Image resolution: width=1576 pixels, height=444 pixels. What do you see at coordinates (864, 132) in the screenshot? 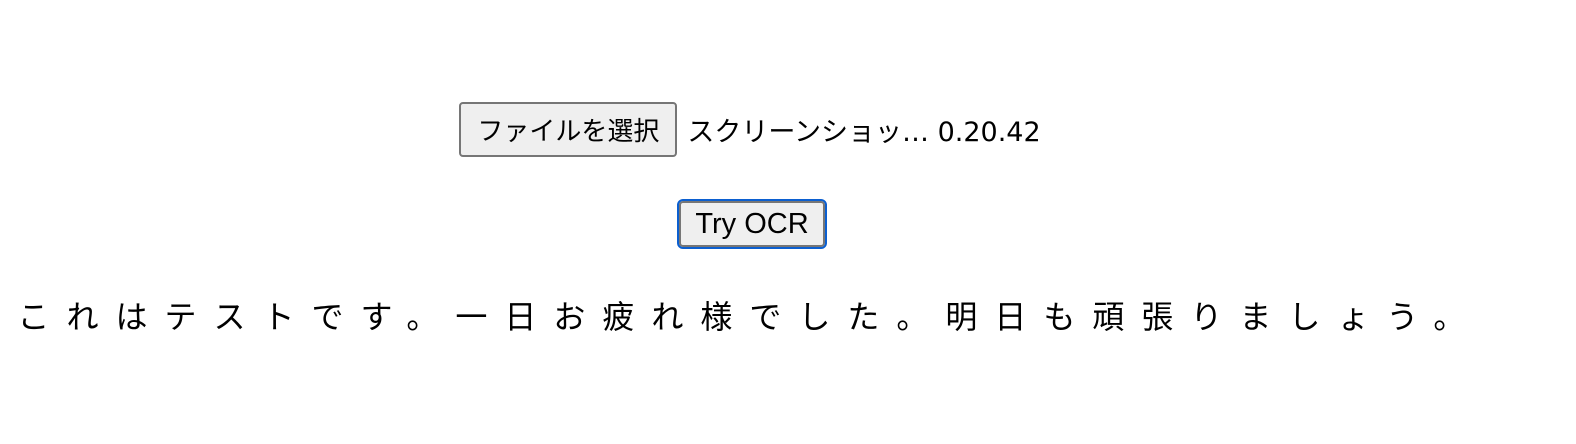
I see `selected-file-name: スクリーンショッ… 0.20.42` at bounding box center [864, 132].